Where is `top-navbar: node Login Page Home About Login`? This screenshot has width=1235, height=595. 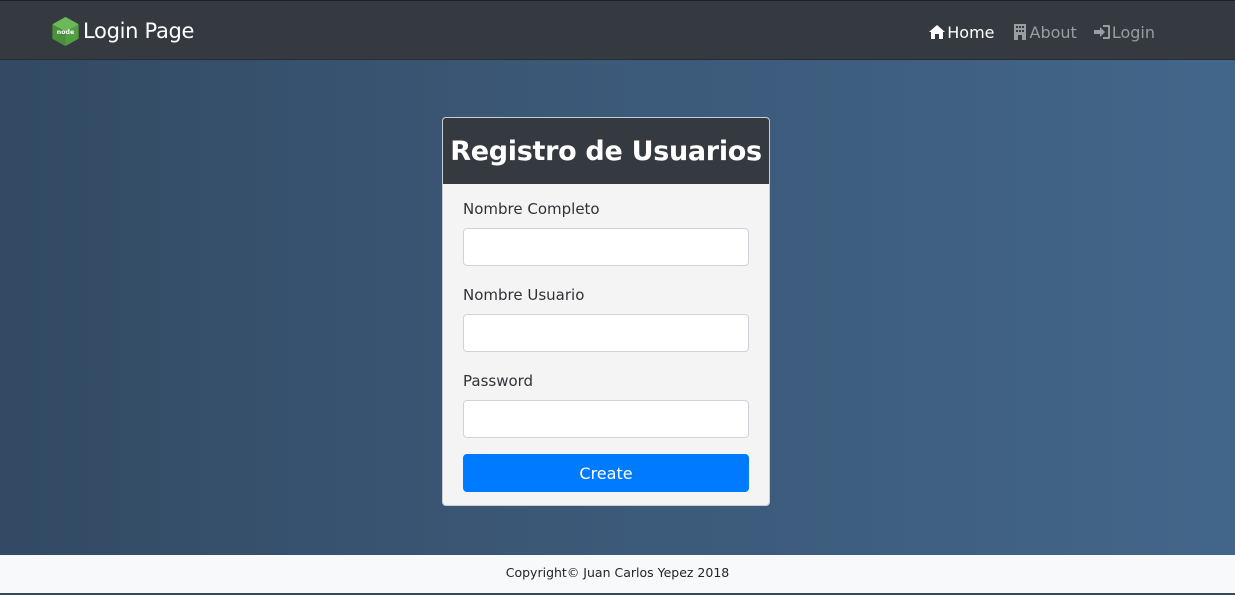 top-navbar: node Login Page Home About Login is located at coordinates (617, 30).